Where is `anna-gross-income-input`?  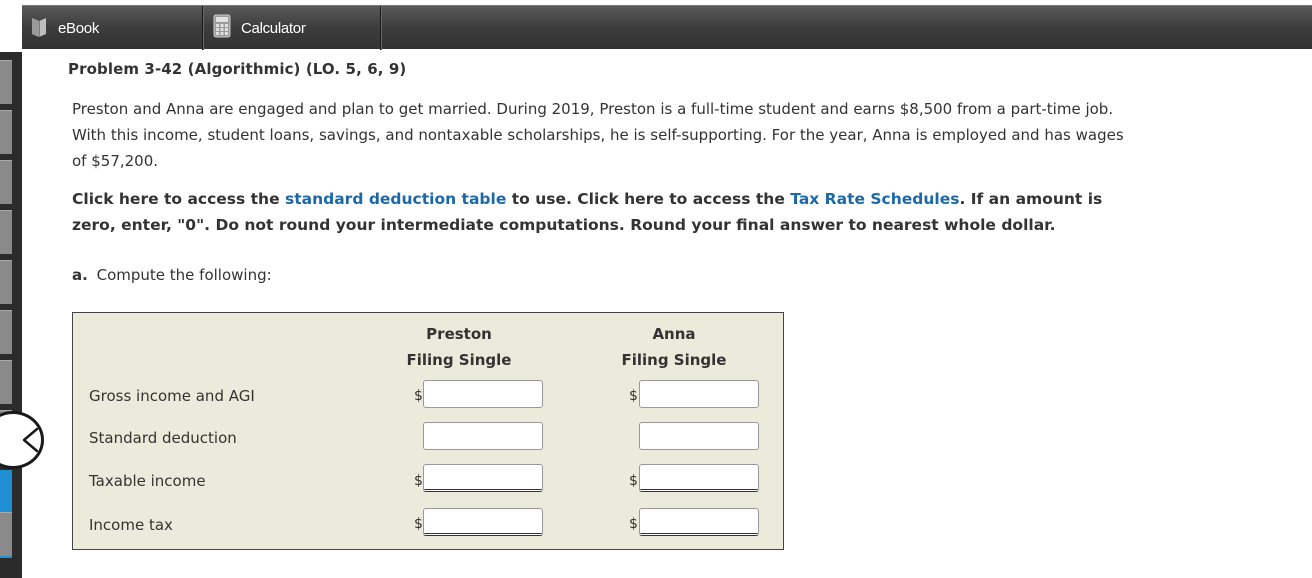
anna-gross-income-input is located at coordinates (699, 394).